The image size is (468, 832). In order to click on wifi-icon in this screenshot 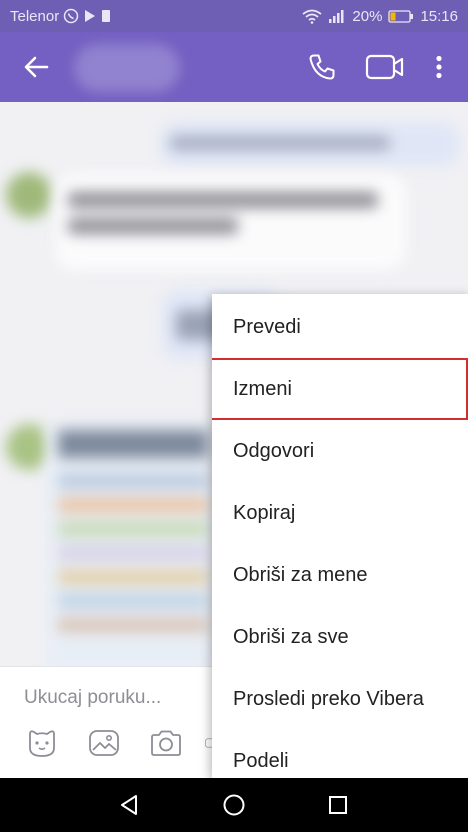, I will do `click(312, 16)`.